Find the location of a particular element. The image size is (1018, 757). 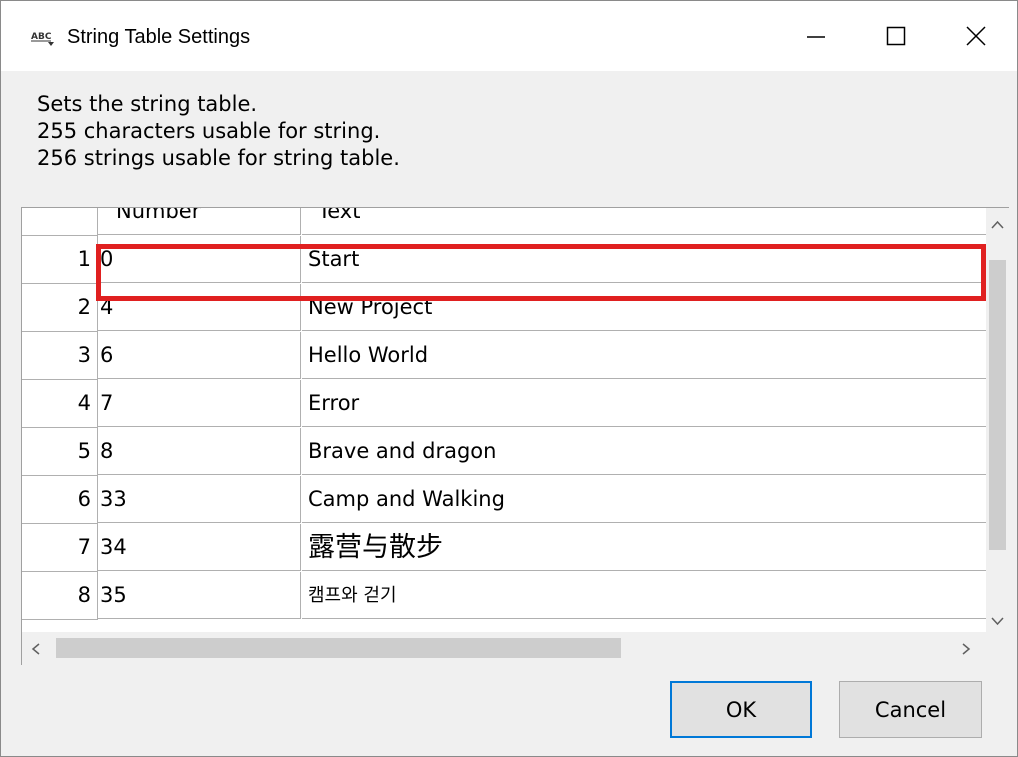

horizontal-scroll-thumb is located at coordinates (338, 648).